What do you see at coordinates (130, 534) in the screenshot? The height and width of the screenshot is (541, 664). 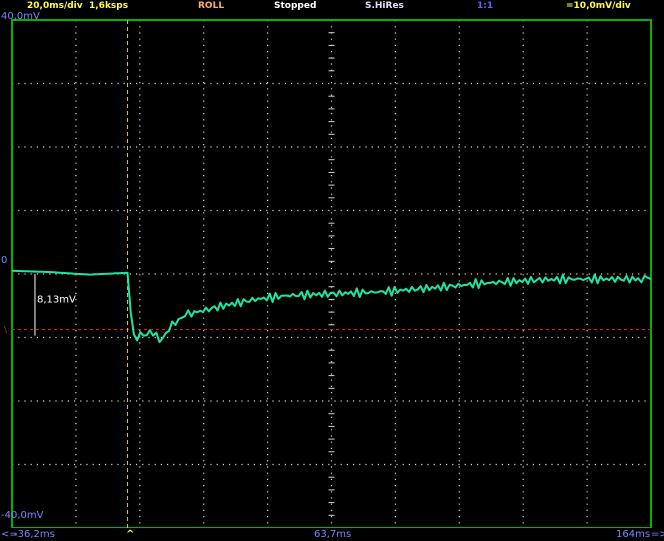 I see `trigger-position-marker: ^` at bounding box center [130, 534].